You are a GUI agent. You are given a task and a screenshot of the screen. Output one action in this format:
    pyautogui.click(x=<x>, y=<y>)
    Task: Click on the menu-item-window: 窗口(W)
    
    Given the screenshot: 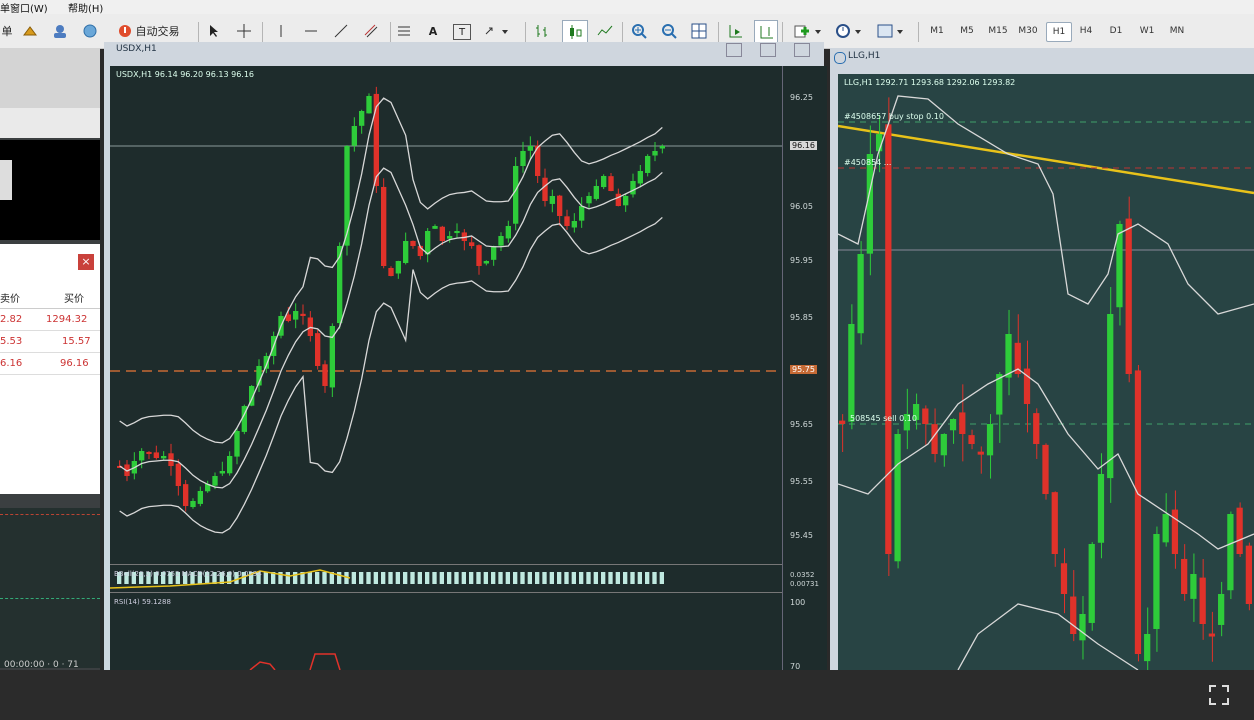 What is the action you would take?
    pyautogui.click(x=29, y=7)
    